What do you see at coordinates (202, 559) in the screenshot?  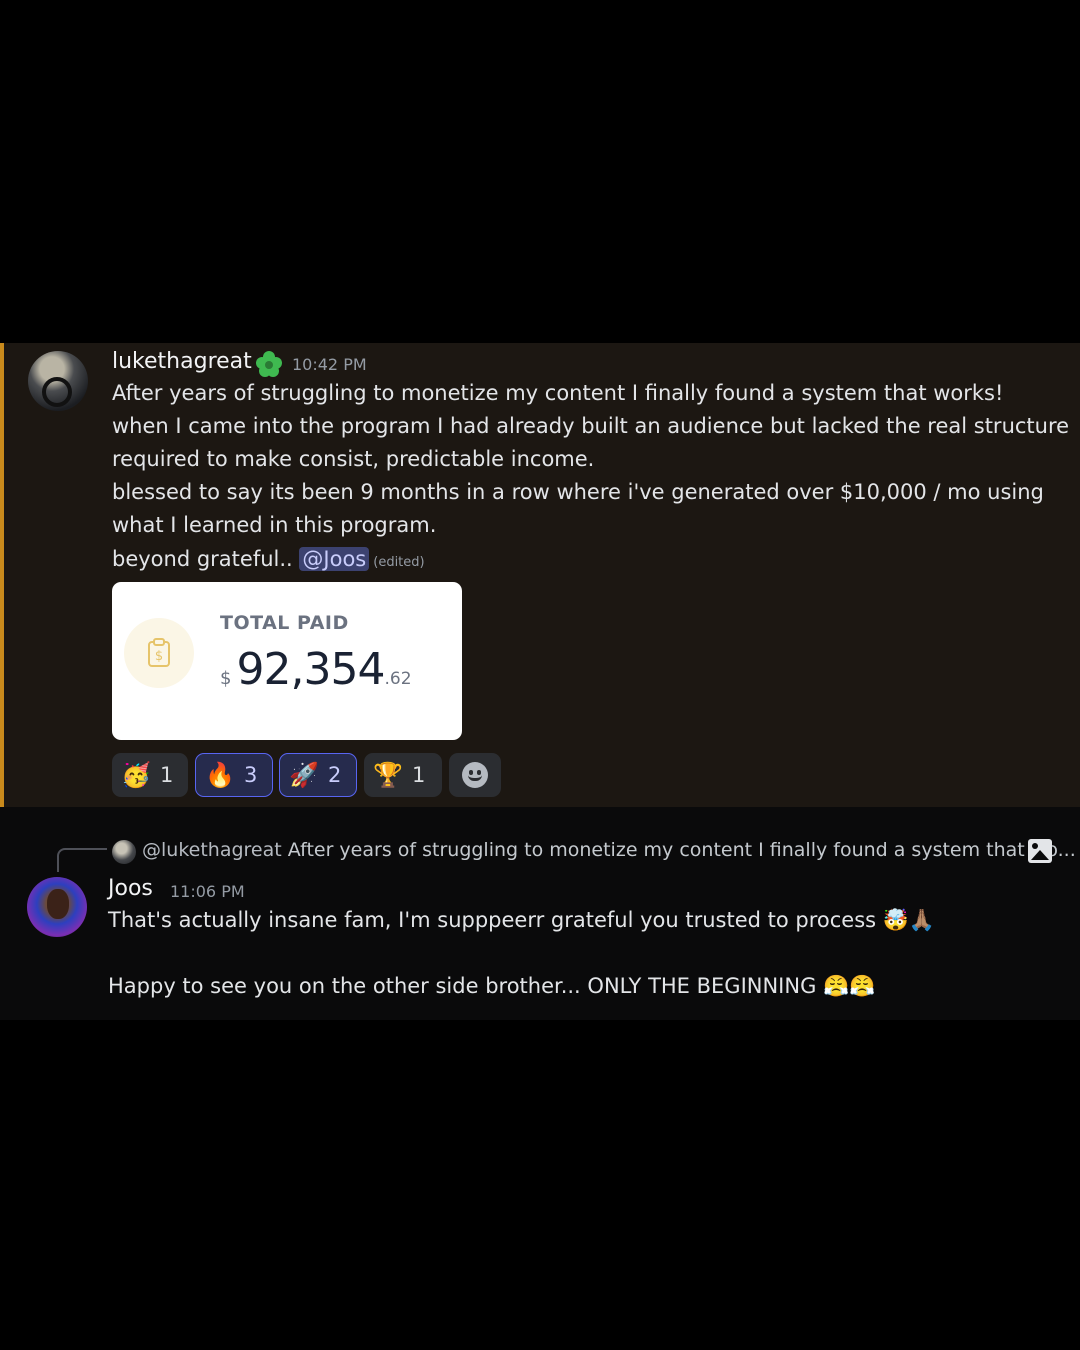 I see `message-text: beyond grateful..` at bounding box center [202, 559].